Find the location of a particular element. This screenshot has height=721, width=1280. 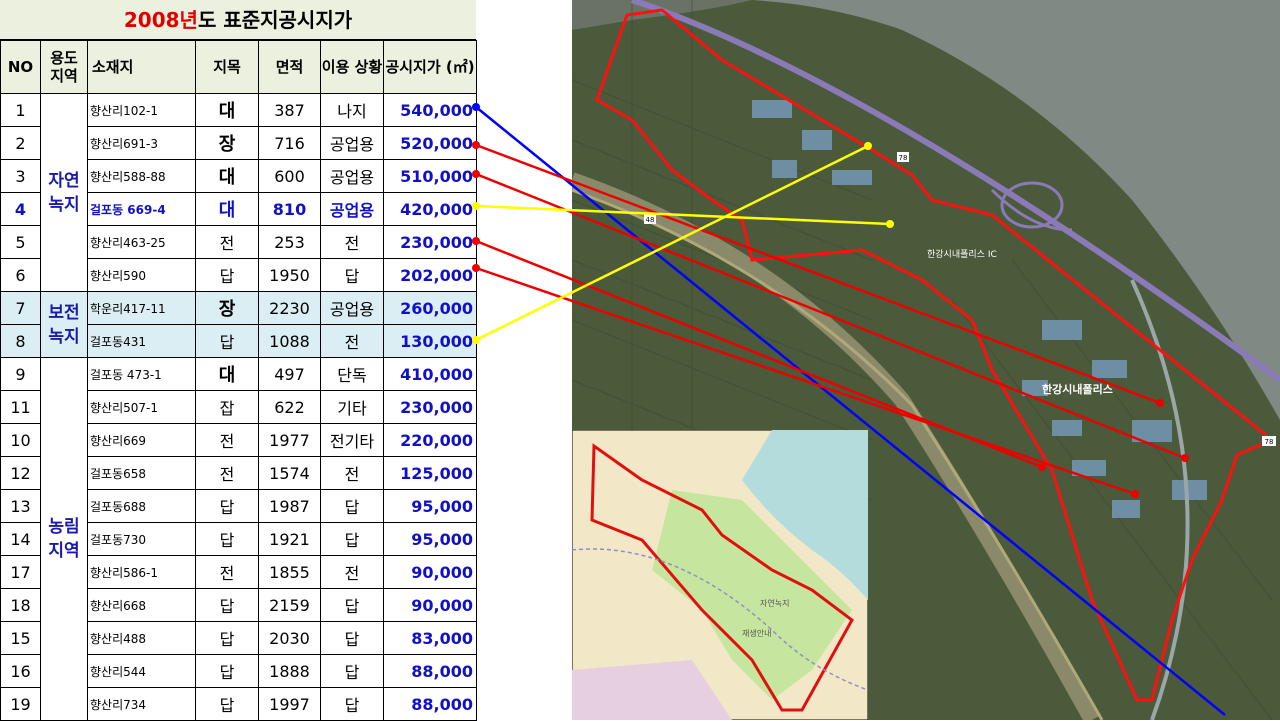

ic-label: 한강시내폴리스 IC is located at coordinates (962, 254).